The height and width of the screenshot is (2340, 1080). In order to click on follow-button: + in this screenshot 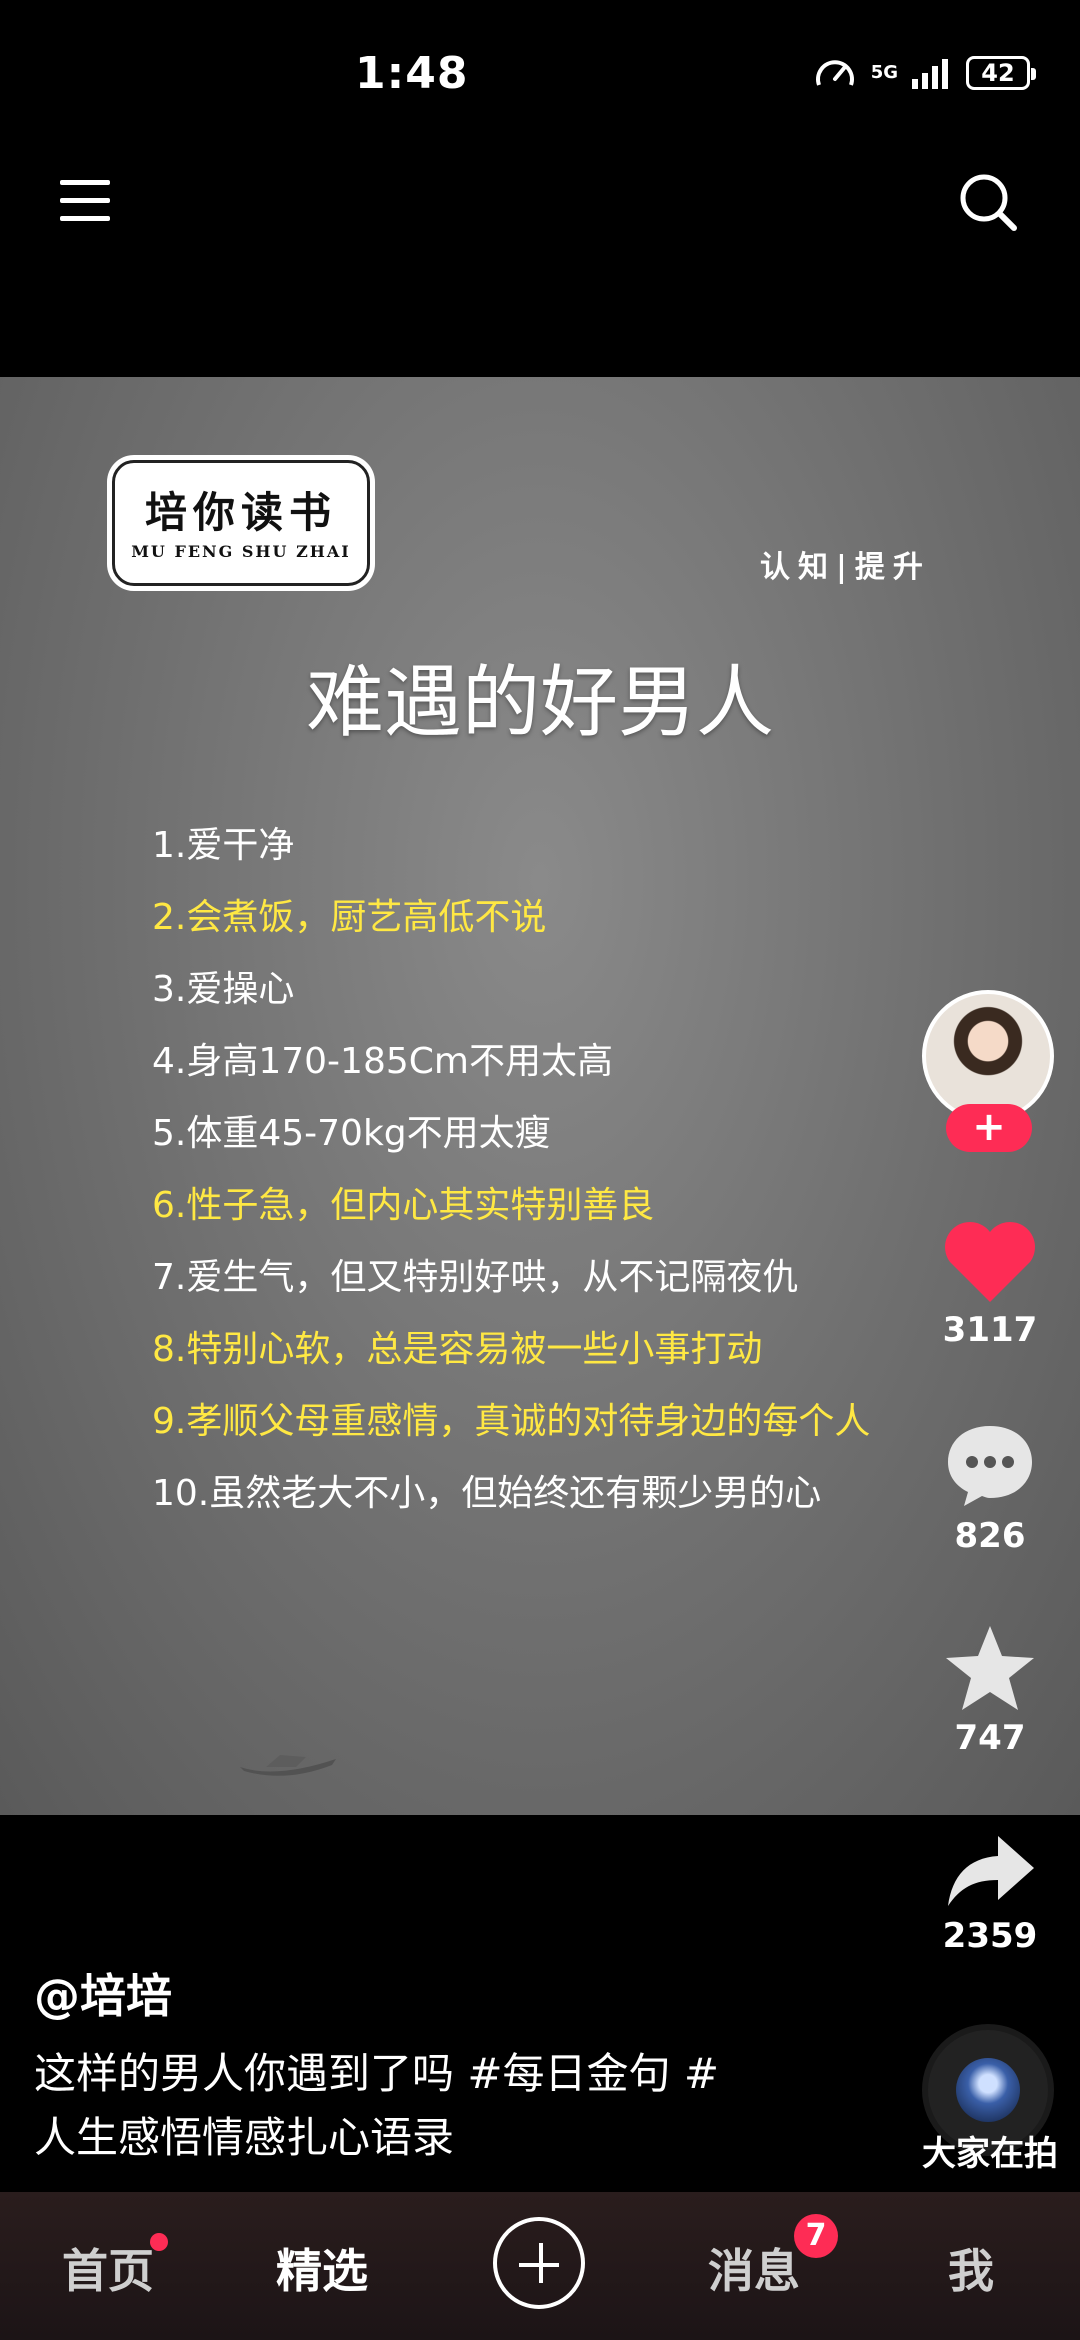, I will do `click(989, 1128)`.